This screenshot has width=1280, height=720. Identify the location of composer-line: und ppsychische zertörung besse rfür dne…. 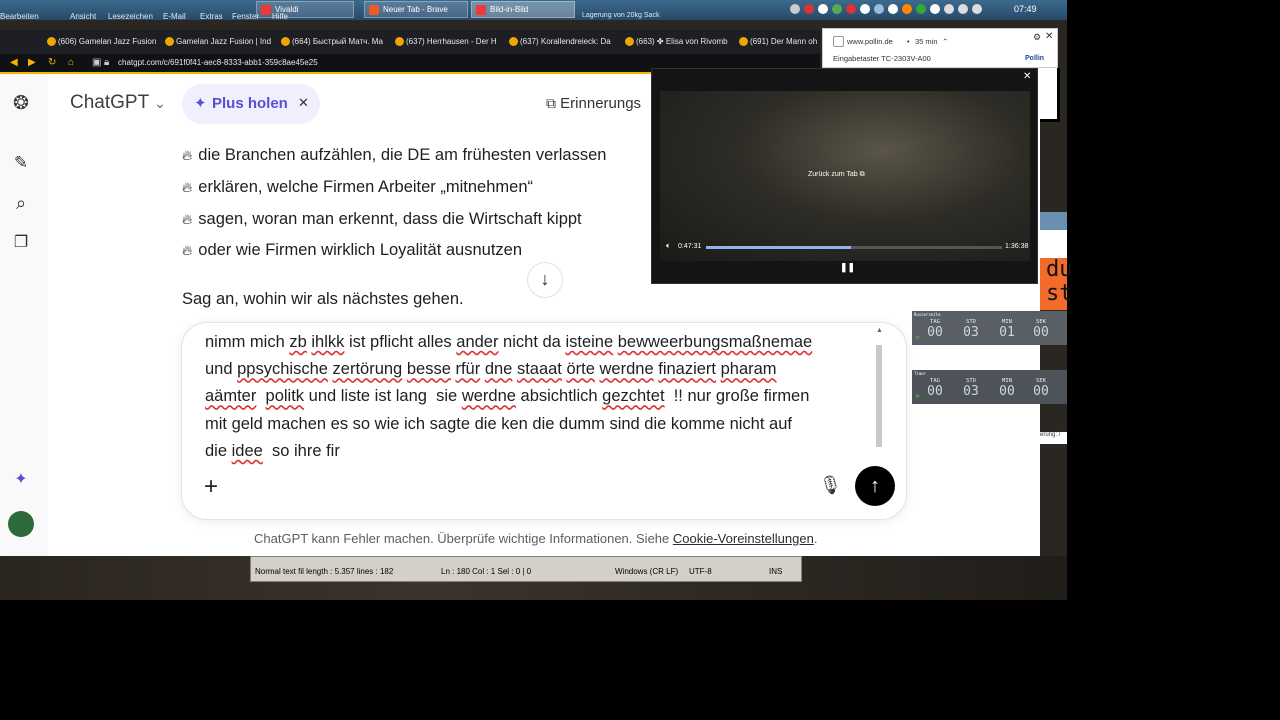
(541, 369).